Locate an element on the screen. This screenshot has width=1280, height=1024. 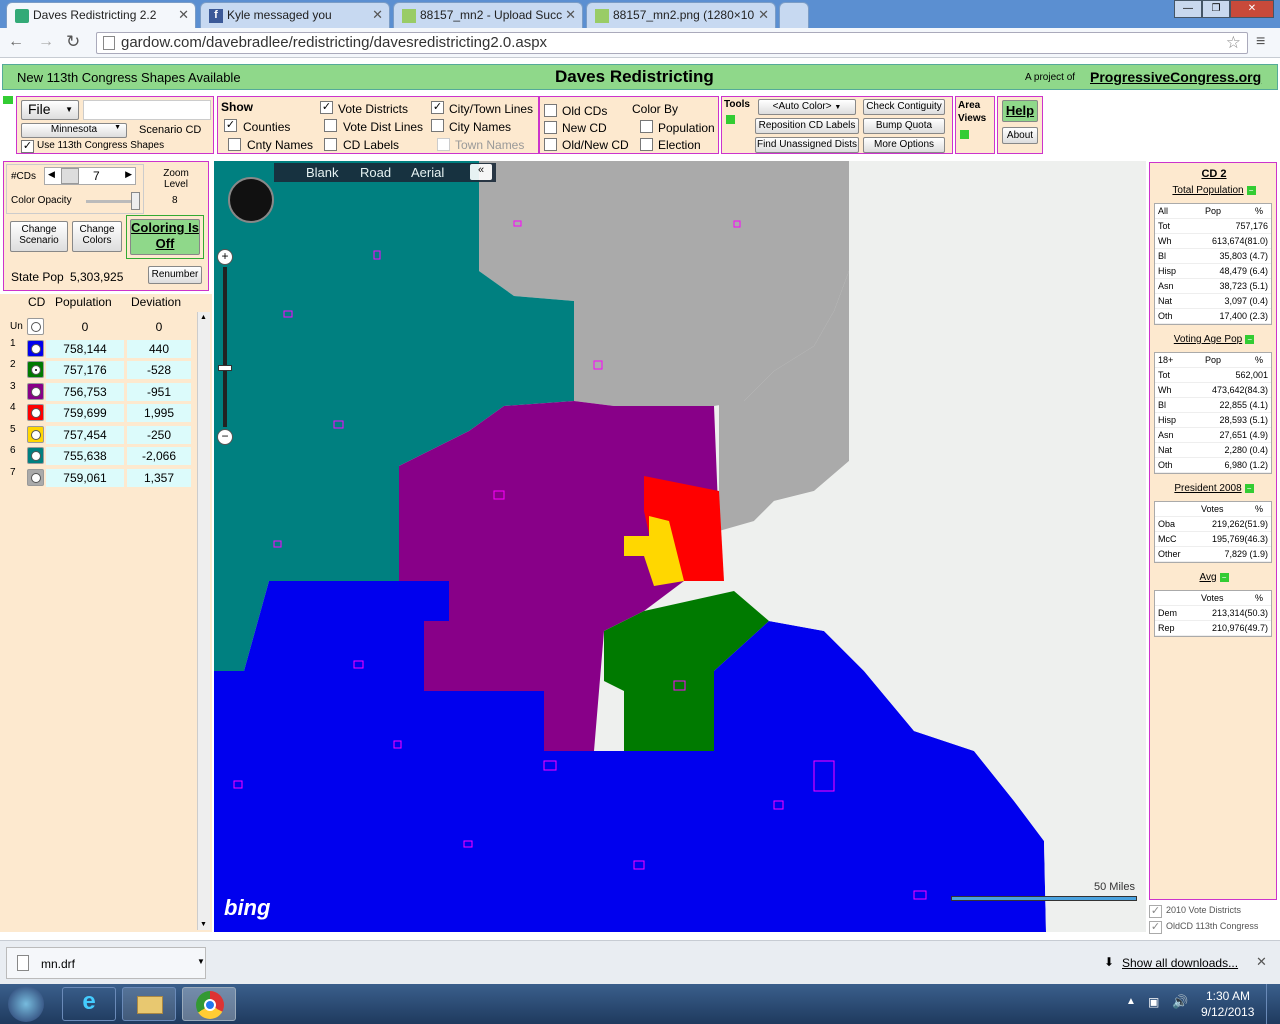
stats-row: Oth 6,980 (1.2) is located at coordinates (1213, 465).